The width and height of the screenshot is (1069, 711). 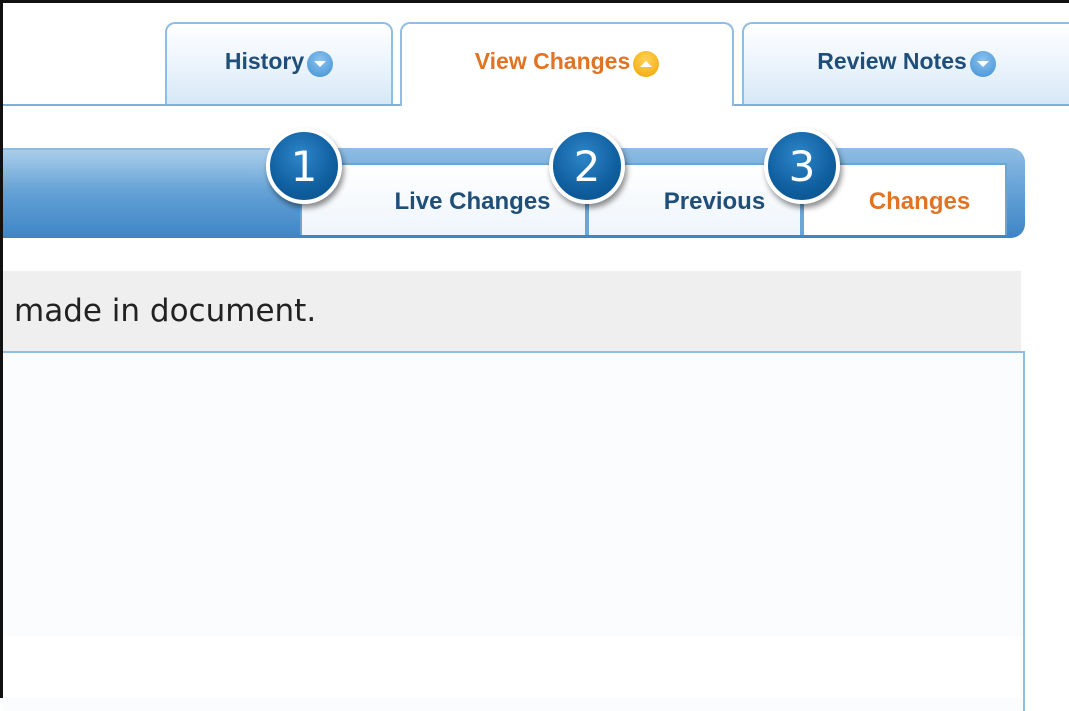 What do you see at coordinates (714, 201) in the screenshot?
I see `subtab-previous-label: Previous` at bounding box center [714, 201].